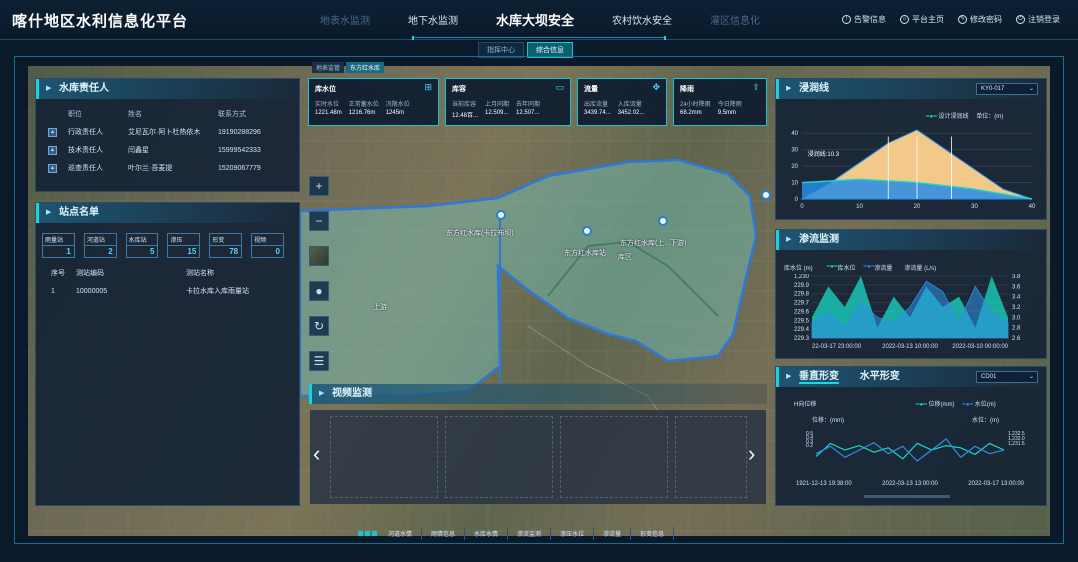 This screenshot has width=1078, height=562. What do you see at coordinates (100, 252) in the screenshot?
I see `counter-value: 2` at bounding box center [100, 252].